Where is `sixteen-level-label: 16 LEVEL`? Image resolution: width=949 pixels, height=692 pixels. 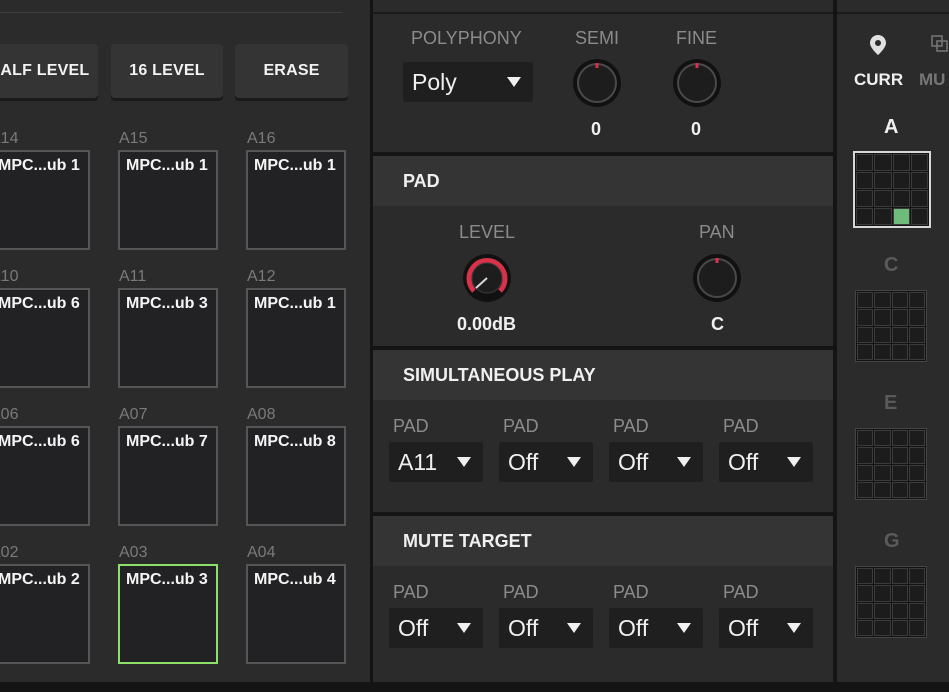
sixteen-level-label: 16 LEVEL is located at coordinates (167, 70).